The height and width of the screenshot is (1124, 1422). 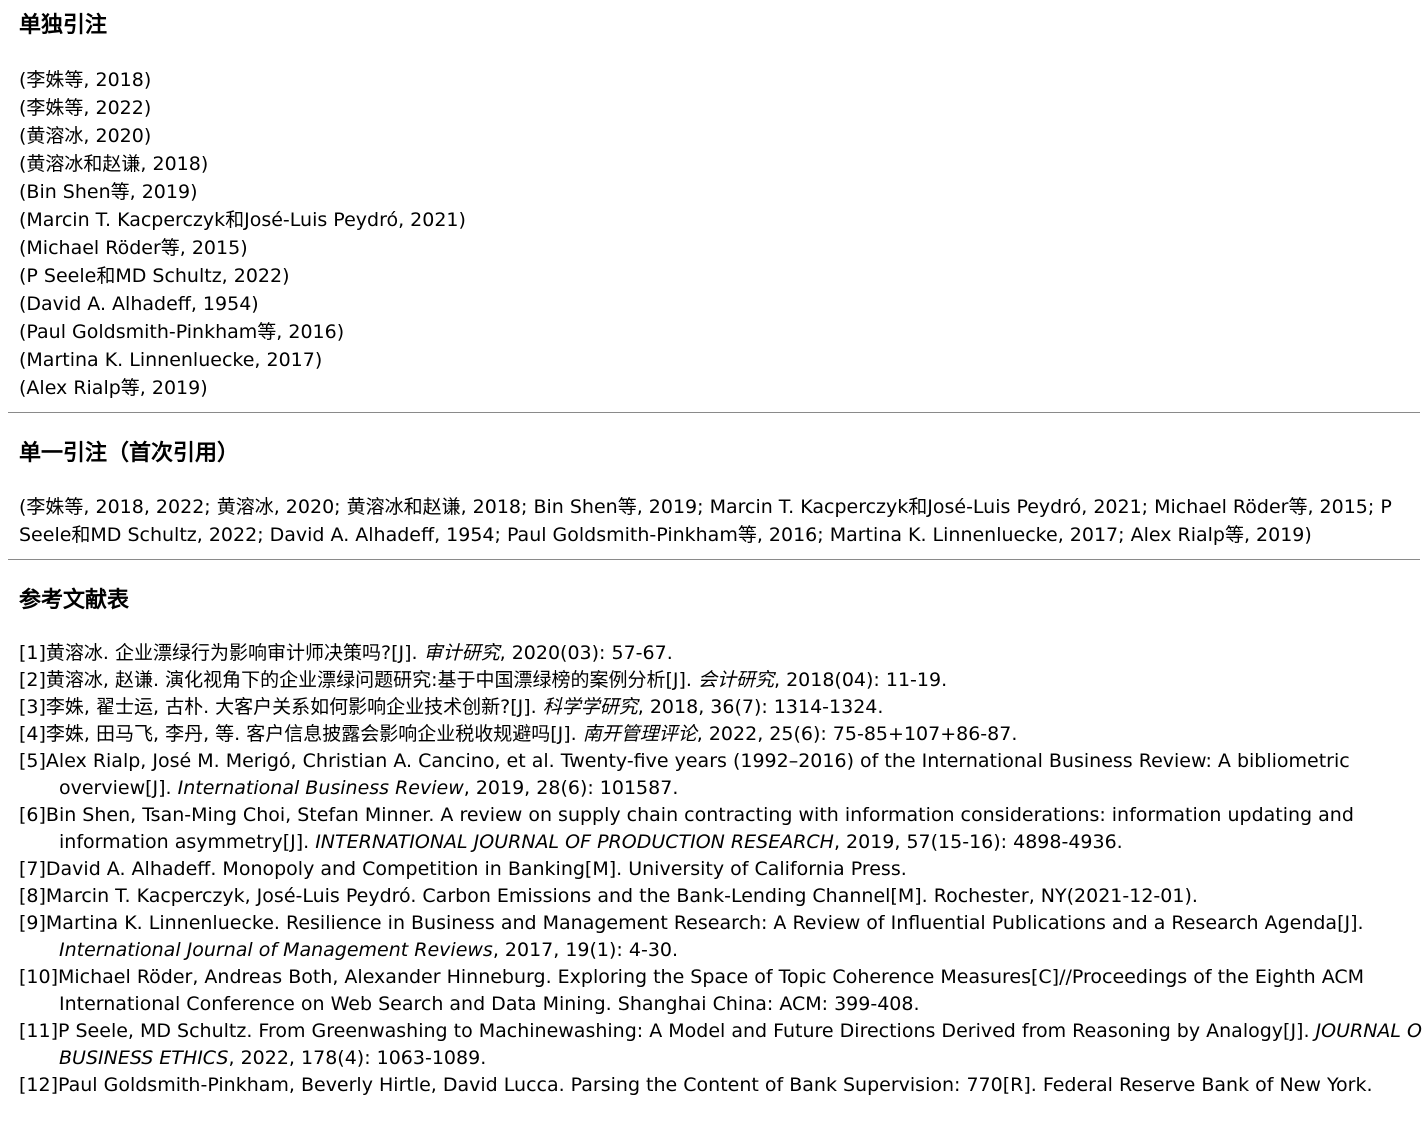 I want to click on citation-item: (李姝等, 2018), so click(x=85, y=80).